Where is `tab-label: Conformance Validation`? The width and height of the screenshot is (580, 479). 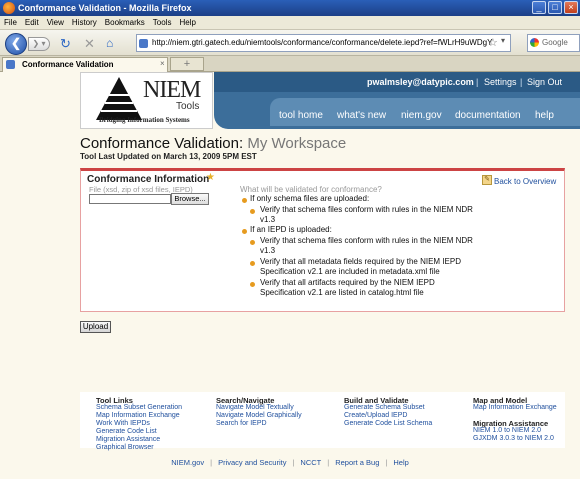 tab-label: Conformance Validation is located at coordinates (68, 64).